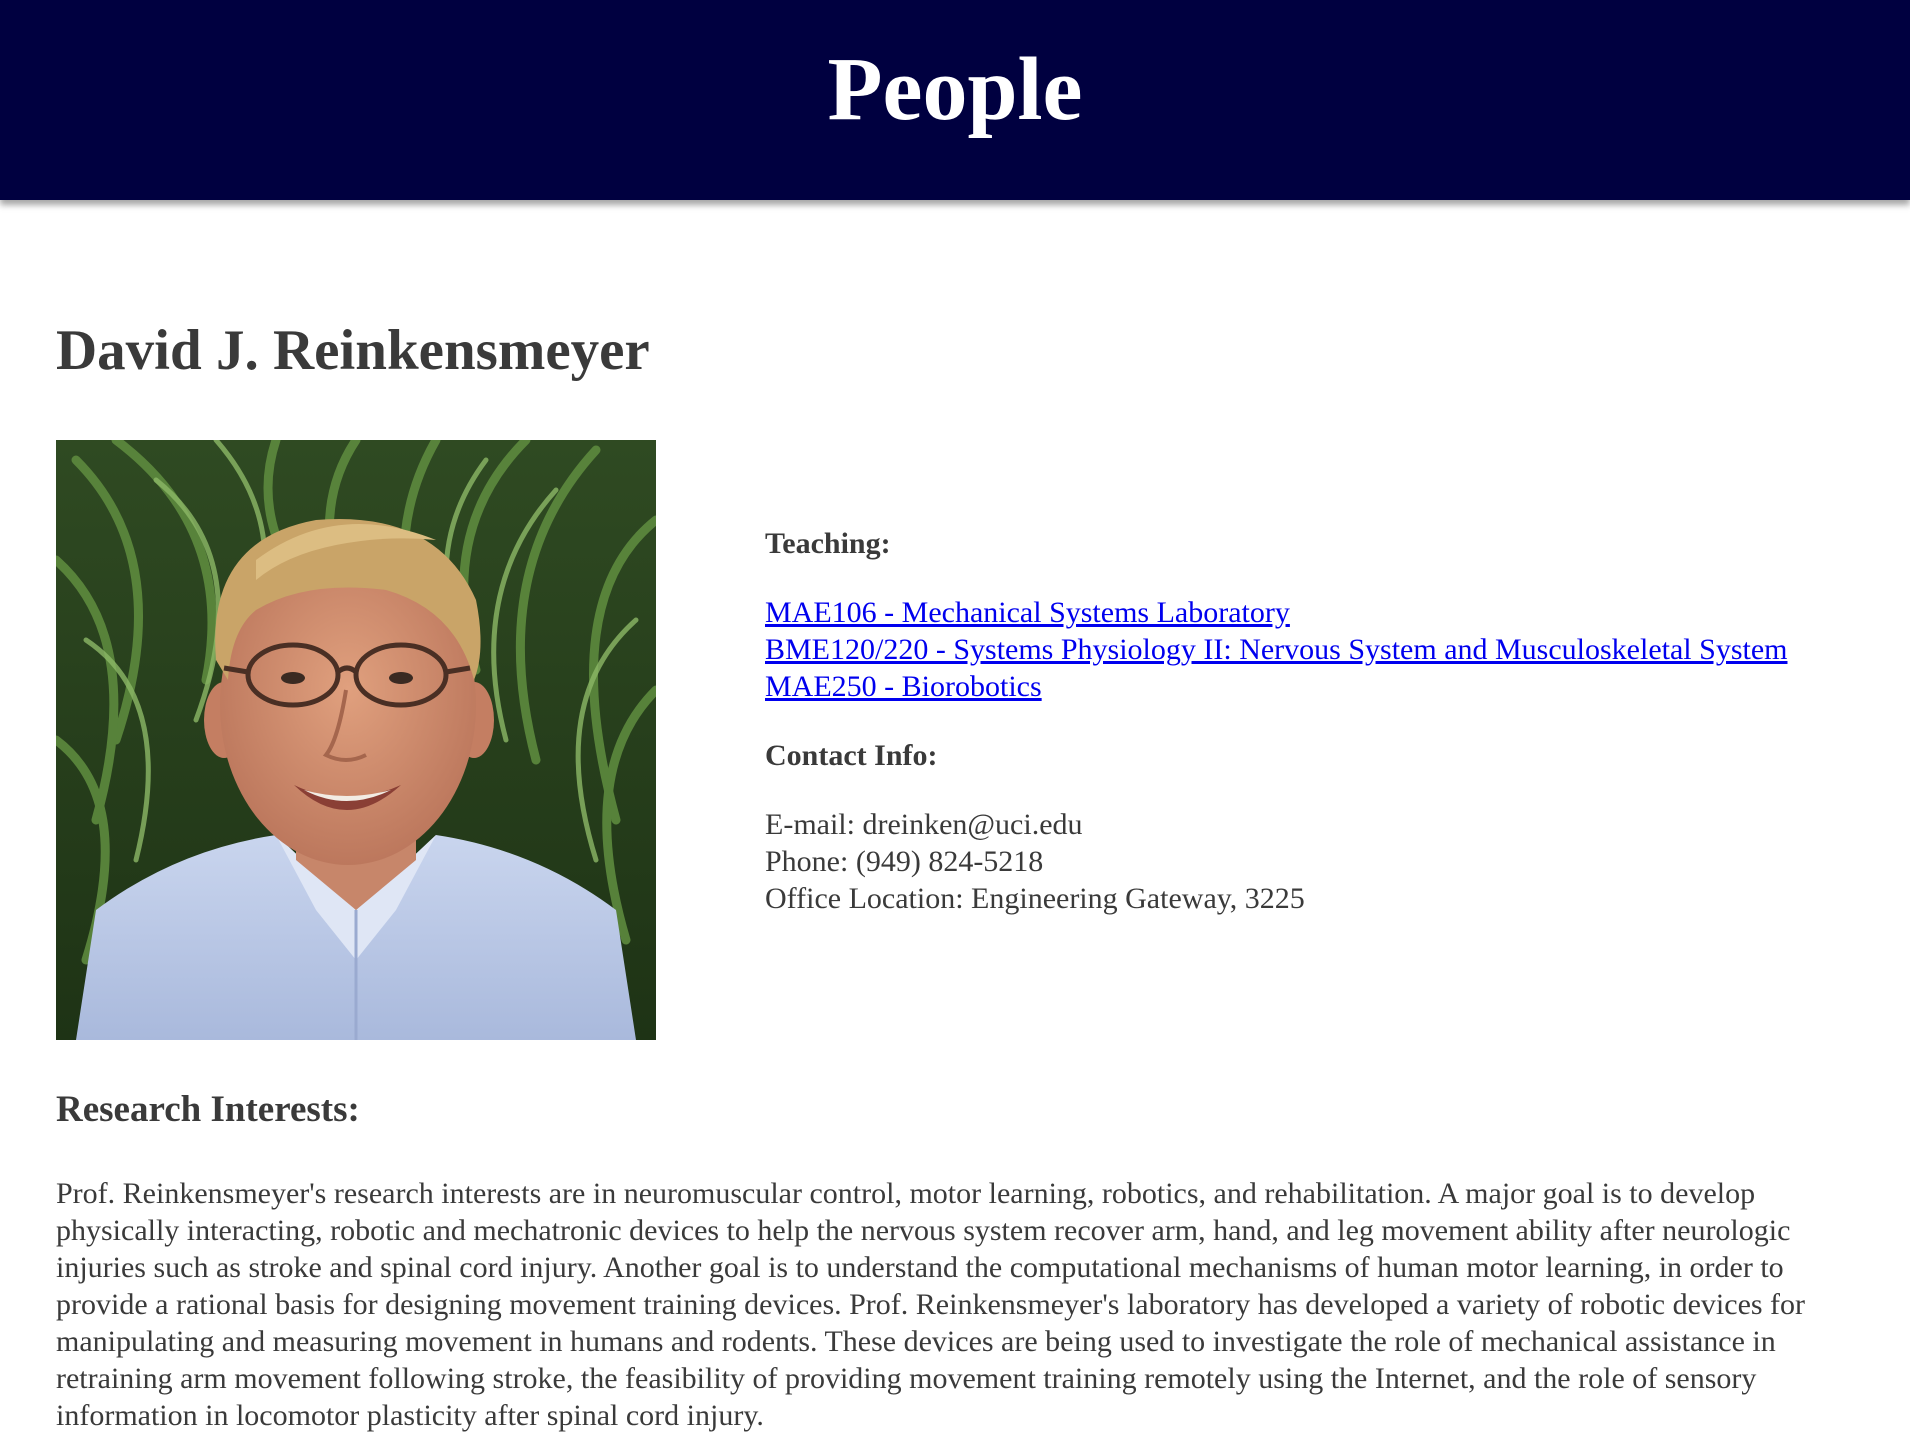 The height and width of the screenshot is (1439, 1910). What do you see at coordinates (208, 1109) in the screenshot?
I see `research-interests-heading: Research Interests:` at bounding box center [208, 1109].